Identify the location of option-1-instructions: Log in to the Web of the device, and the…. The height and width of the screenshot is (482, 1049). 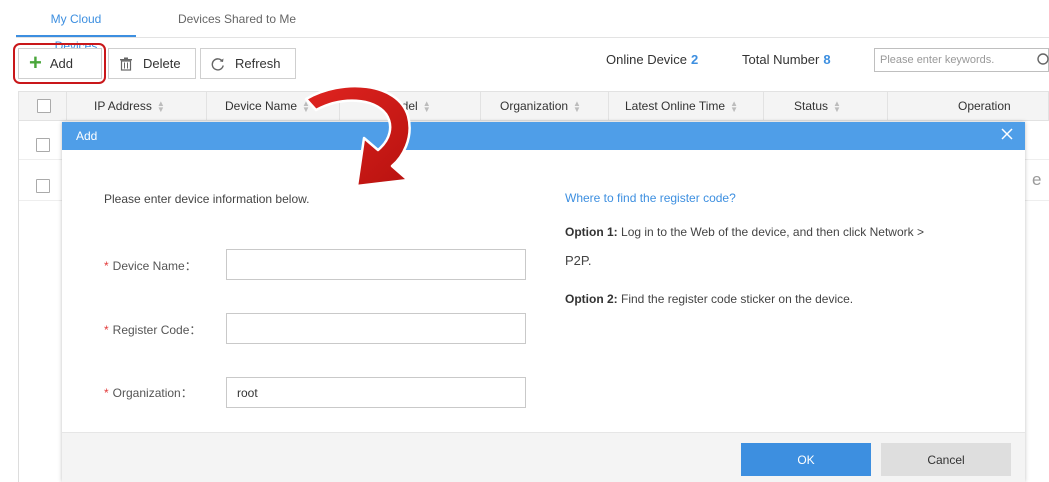
(772, 232).